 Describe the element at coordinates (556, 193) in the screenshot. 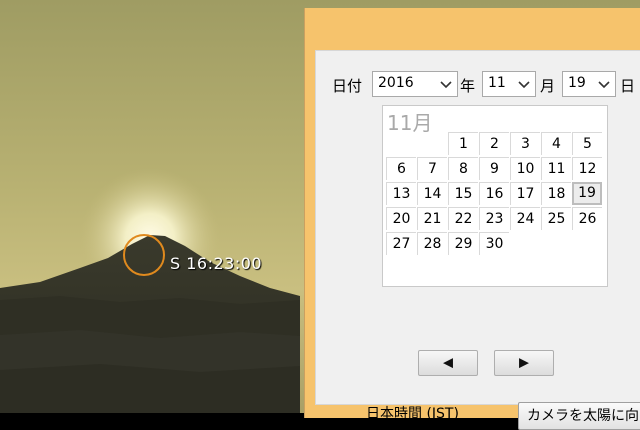

I see `calendar-day: 18` at that location.